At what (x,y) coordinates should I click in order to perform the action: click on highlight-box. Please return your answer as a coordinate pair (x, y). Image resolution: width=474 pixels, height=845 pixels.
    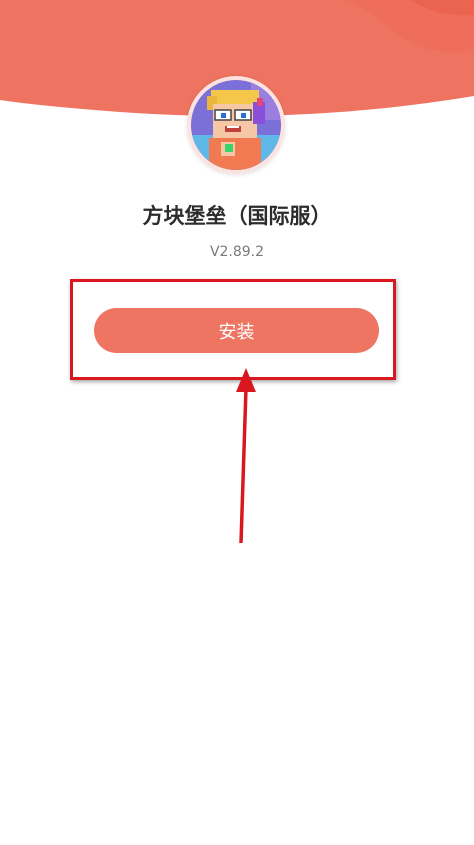
    Looking at the image, I should click on (233, 329).